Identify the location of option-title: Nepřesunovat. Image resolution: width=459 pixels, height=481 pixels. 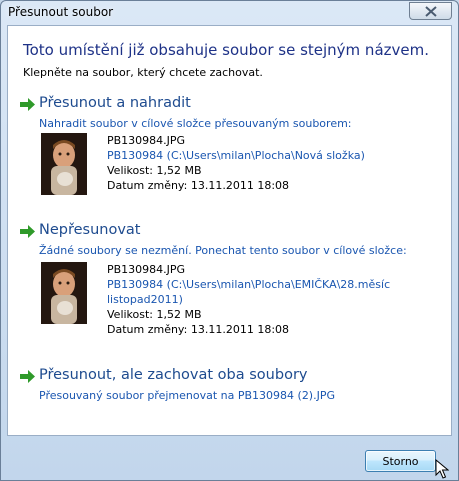
(90, 230).